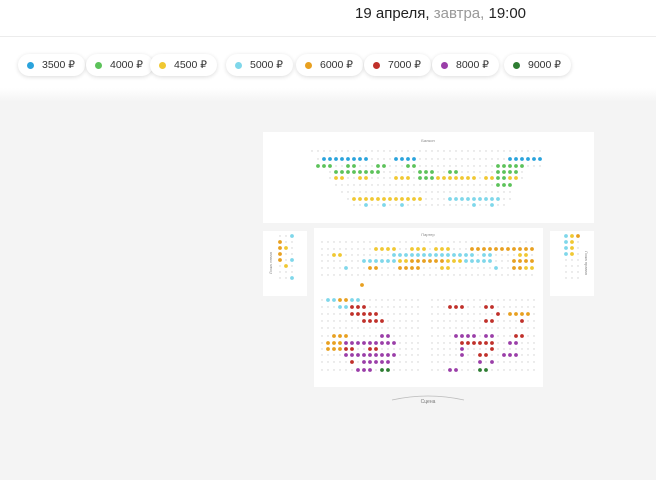 The image size is (656, 480). Describe the element at coordinates (259, 65) in the screenshot. I see `price-filter-chip: 5000 ₽` at that location.